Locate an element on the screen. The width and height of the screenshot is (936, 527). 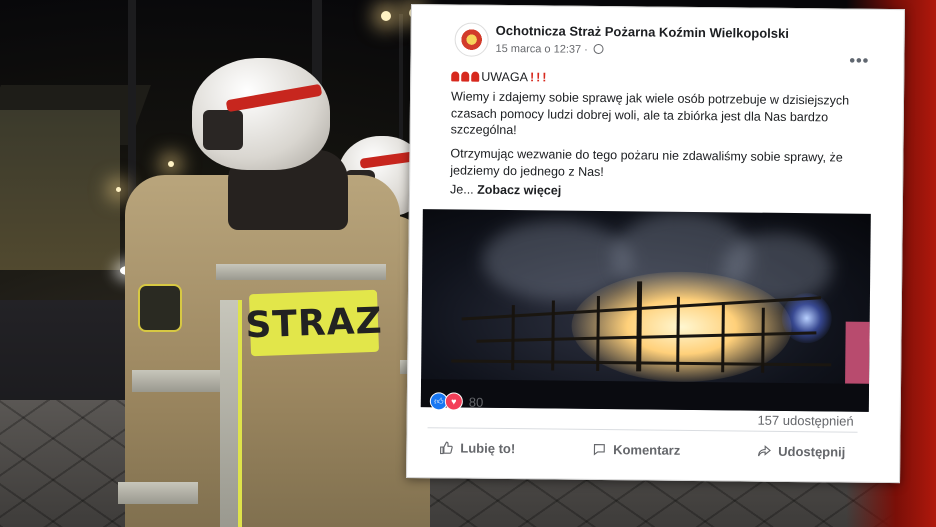
ground-shadow is located at coordinates (645, 395).